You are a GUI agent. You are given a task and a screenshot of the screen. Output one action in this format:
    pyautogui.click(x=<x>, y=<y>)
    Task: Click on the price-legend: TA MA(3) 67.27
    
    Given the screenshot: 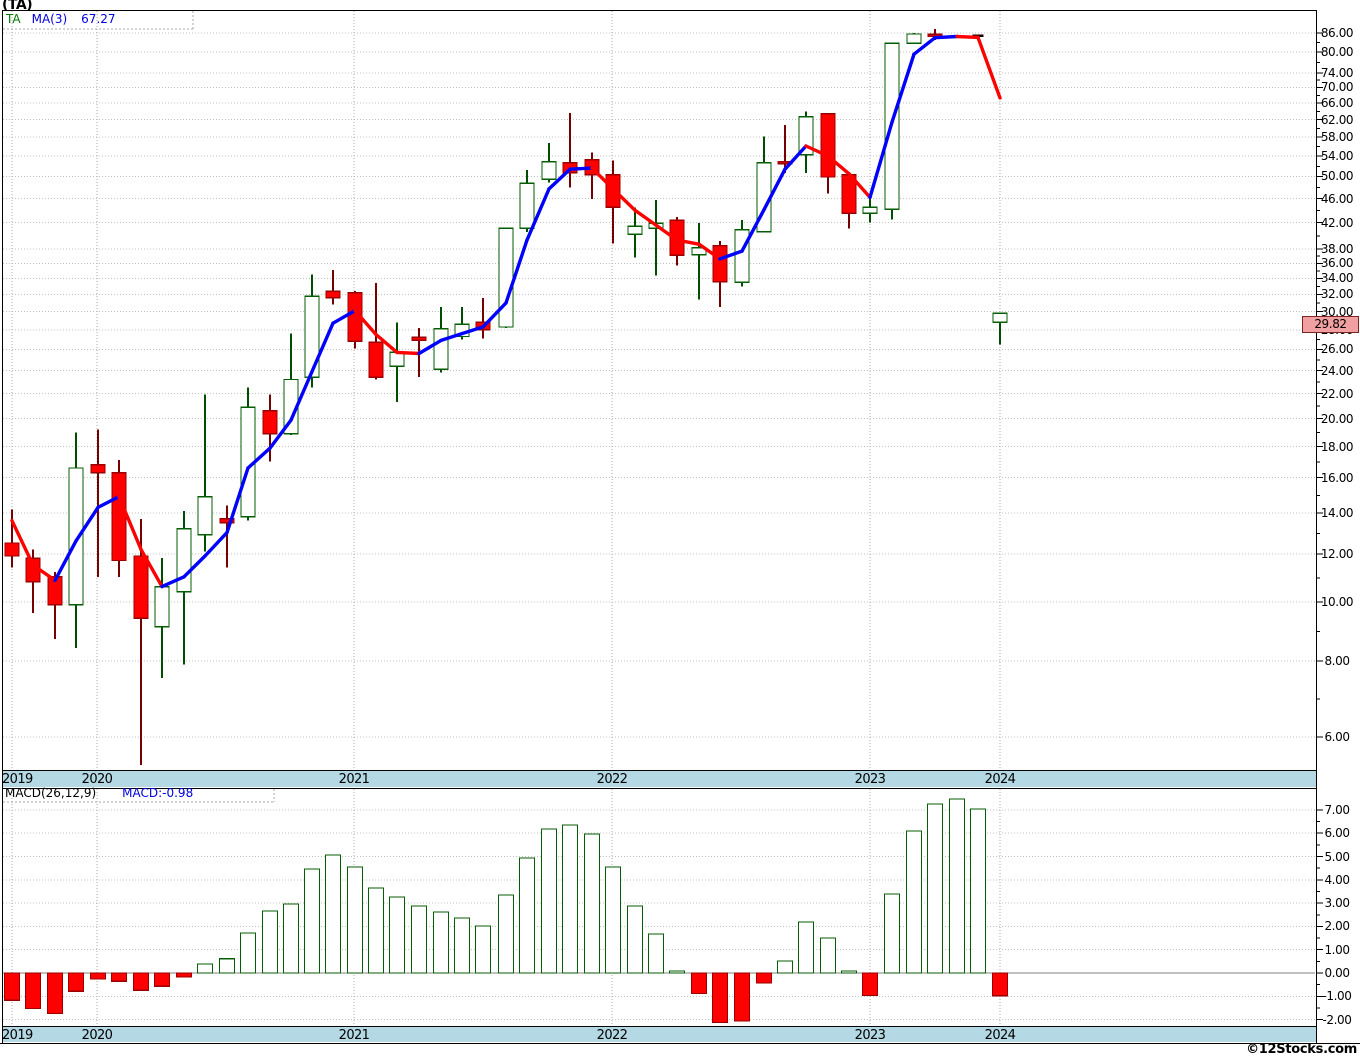 What is the action you would take?
    pyautogui.click(x=61, y=19)
    